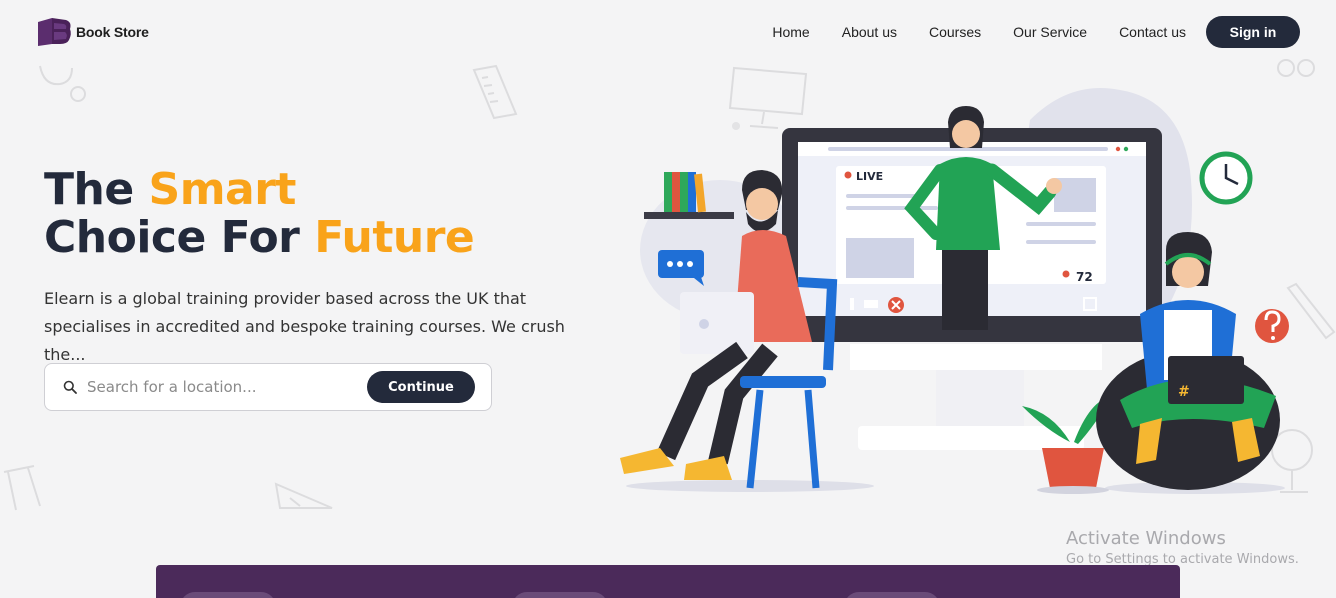  I want to click on hero-title-smart: Smart, so click(222, 189).